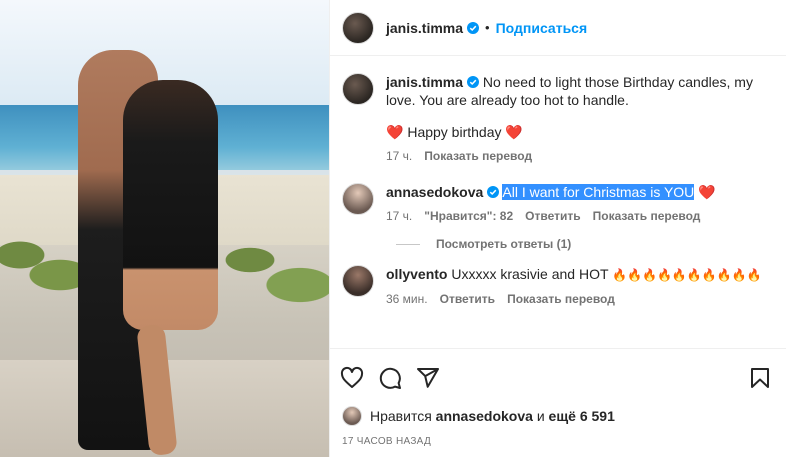 The width and height of the screenshot is (786, 457). I want to click on heart-icon, so click(352, 378).